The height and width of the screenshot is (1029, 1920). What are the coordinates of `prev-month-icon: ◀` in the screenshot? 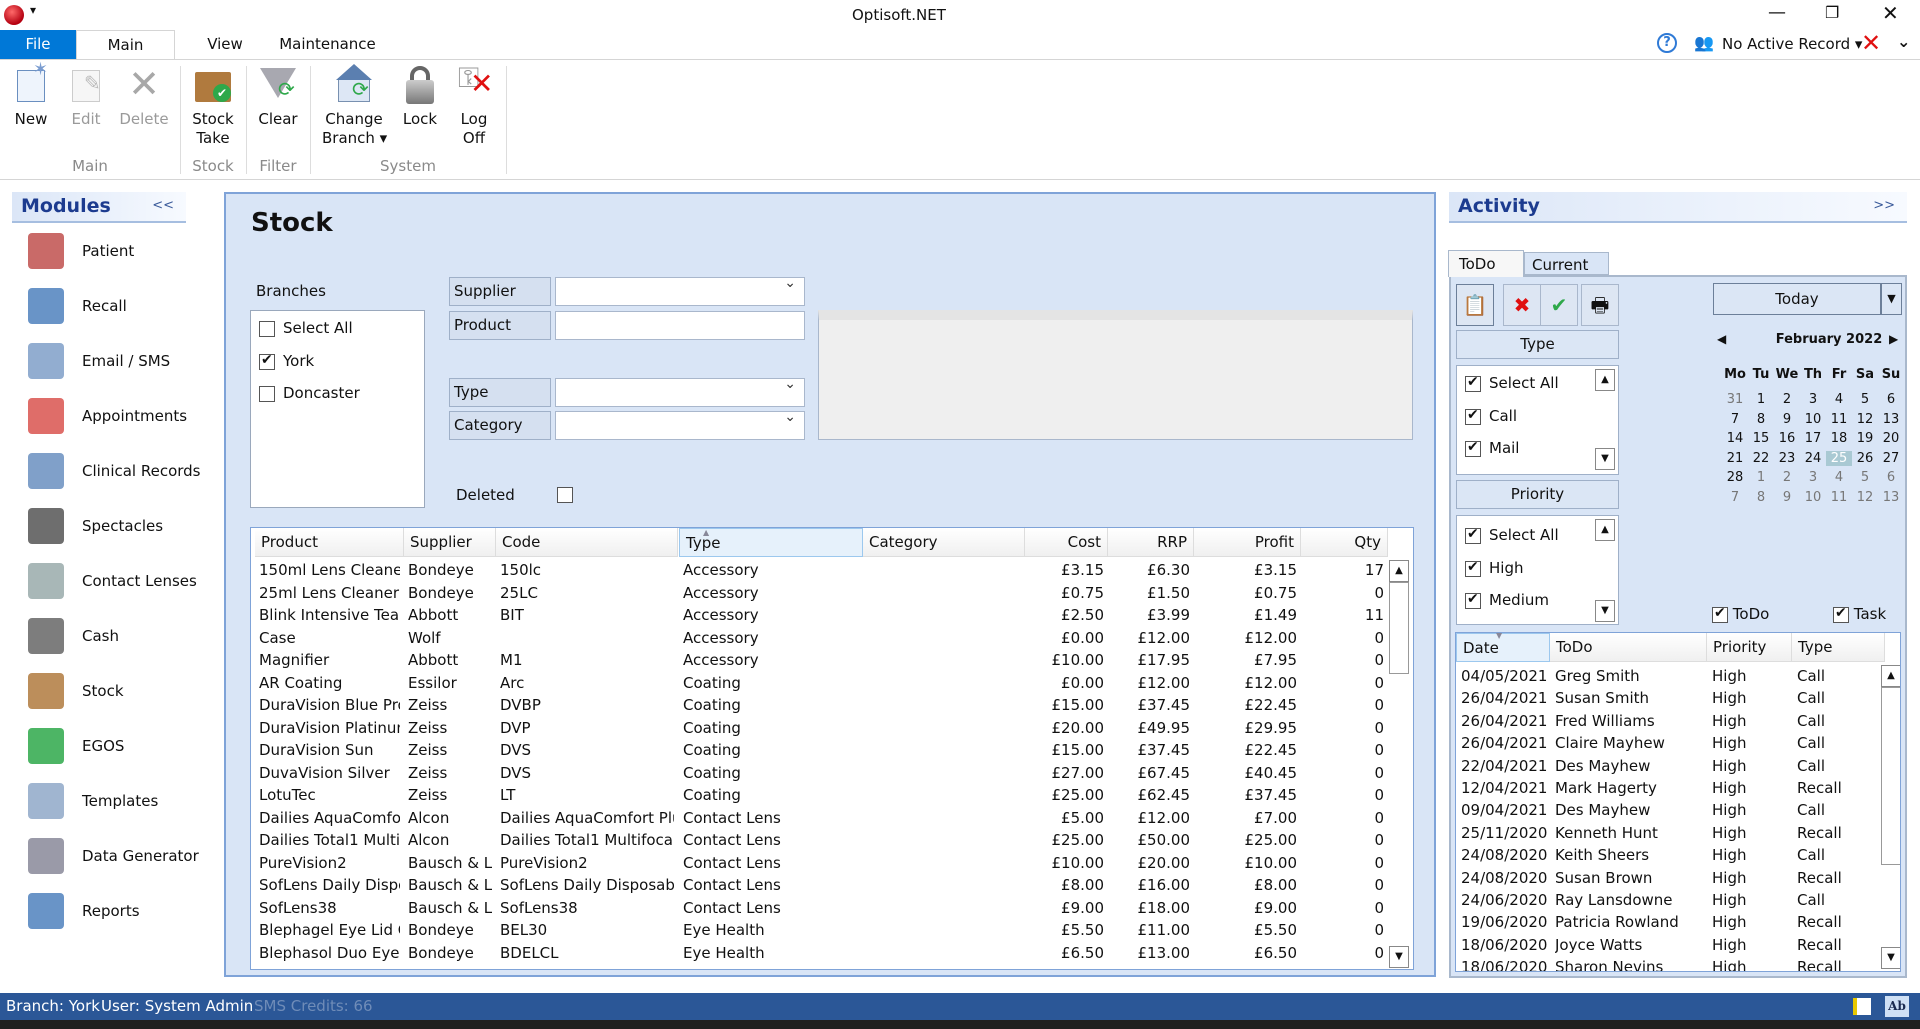 It's located at (1721, 339).